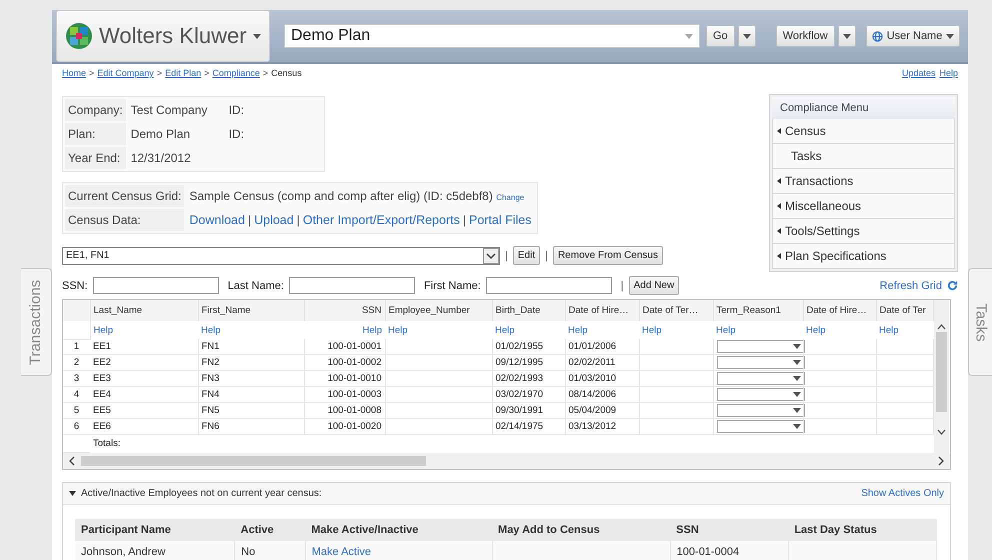  Describe the element at coordinates (863, 156) in the screenshot. I see `menu-item: Tasks` at that location.